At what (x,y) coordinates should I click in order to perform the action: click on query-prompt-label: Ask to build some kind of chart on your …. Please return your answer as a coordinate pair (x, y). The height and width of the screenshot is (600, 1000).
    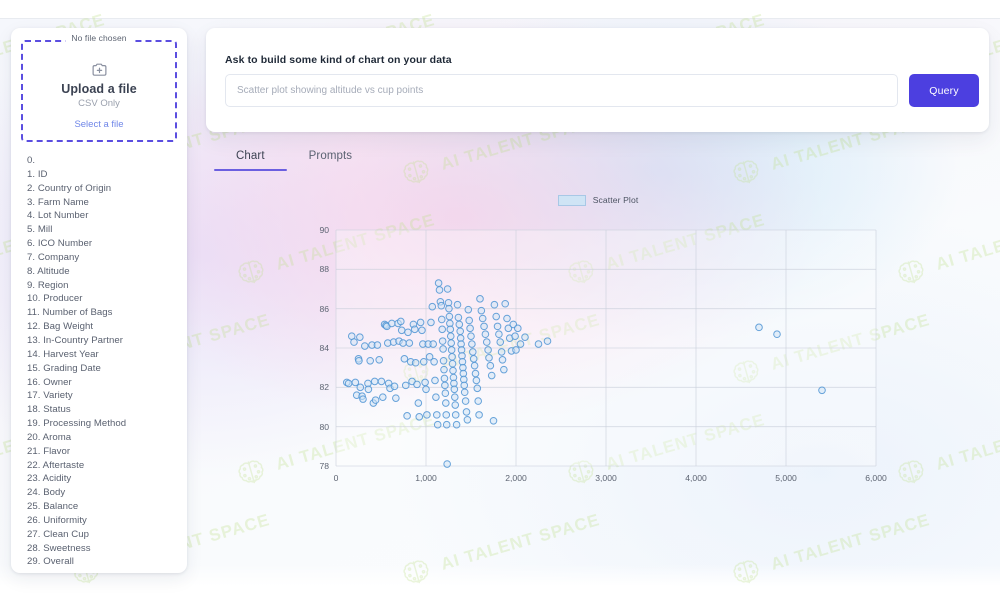
    Looking at the image, I should click on (338, 60).